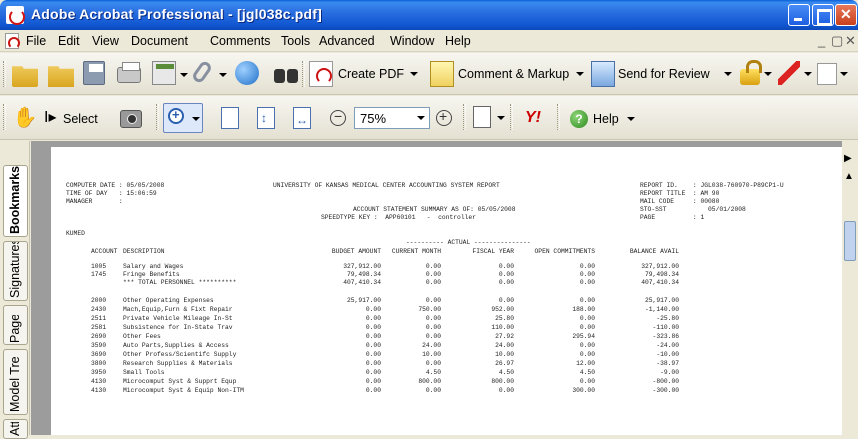 This screenshot has width=858, height=439. What do you see at coordinates (164, 73) in the screenshot?
I see `tasks-icon` at bounding box center [164, 73].